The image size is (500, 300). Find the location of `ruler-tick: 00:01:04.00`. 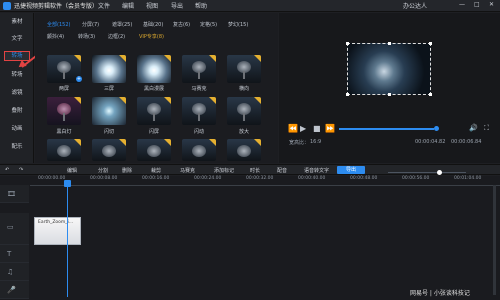

ruler-tick: 00:01:04.00 is located at coordinates (468, 178).